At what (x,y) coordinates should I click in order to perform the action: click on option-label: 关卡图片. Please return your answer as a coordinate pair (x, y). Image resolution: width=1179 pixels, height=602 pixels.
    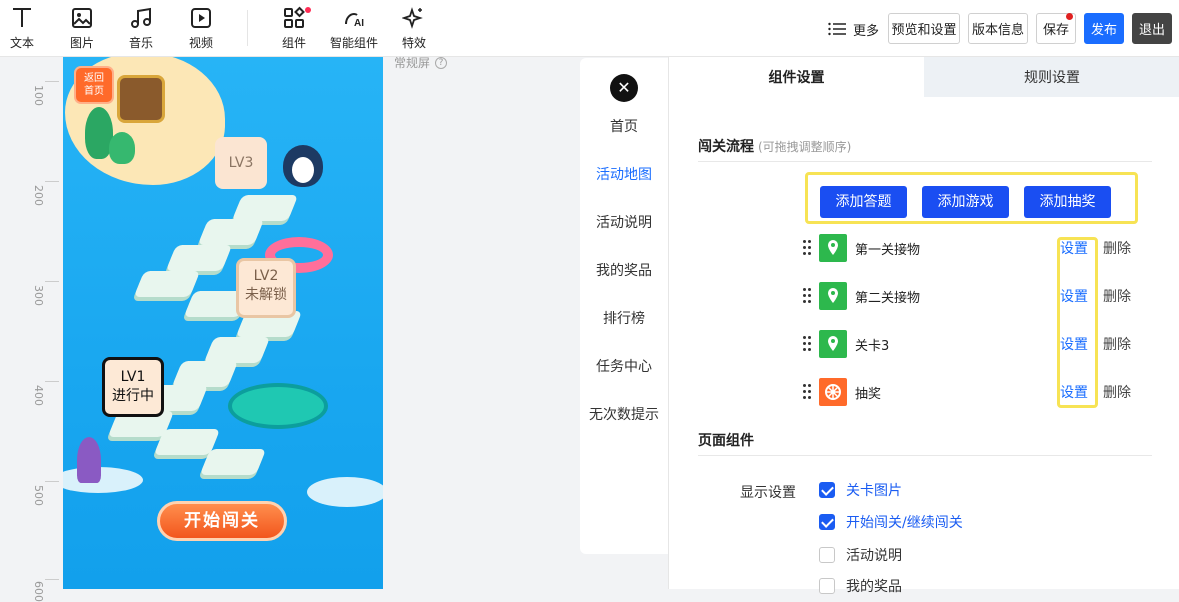
    Looking at the image, I should click on (874, 491).